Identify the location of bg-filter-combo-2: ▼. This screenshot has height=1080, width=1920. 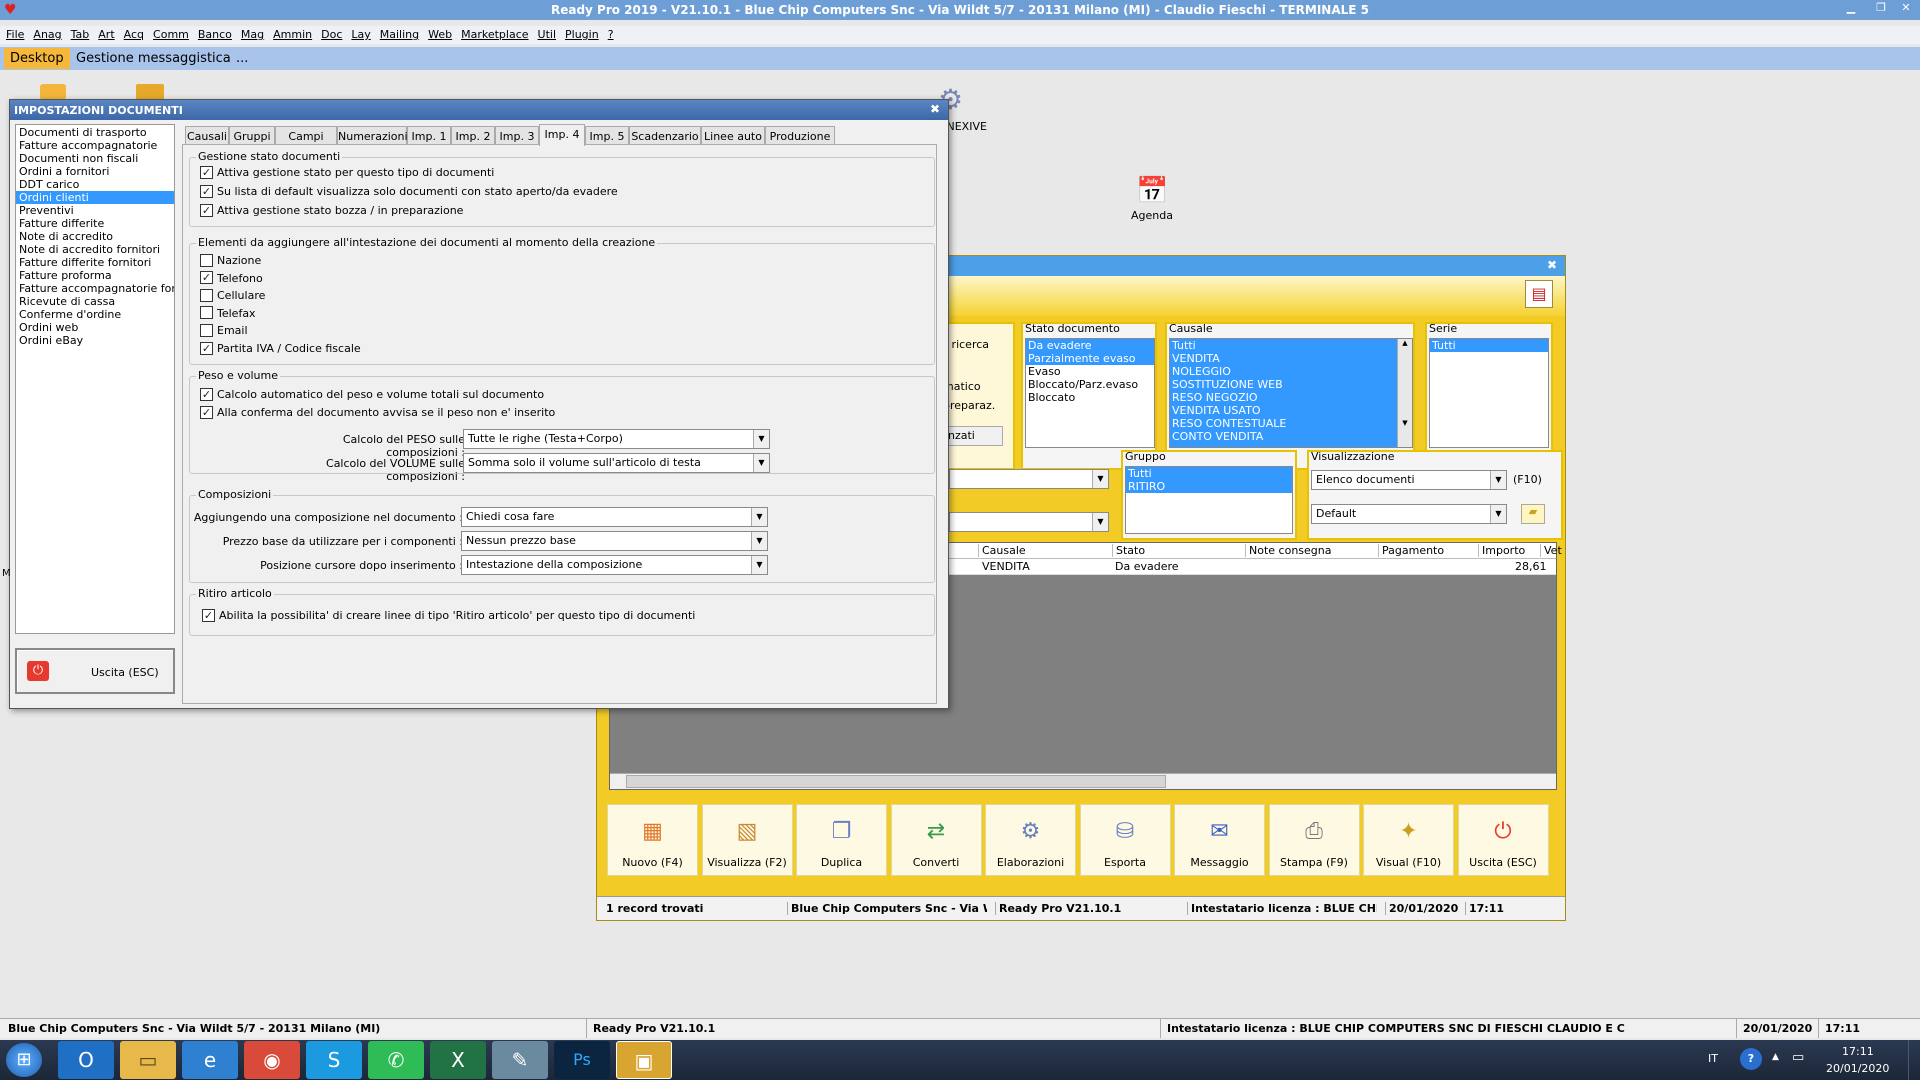
(1029, 522).